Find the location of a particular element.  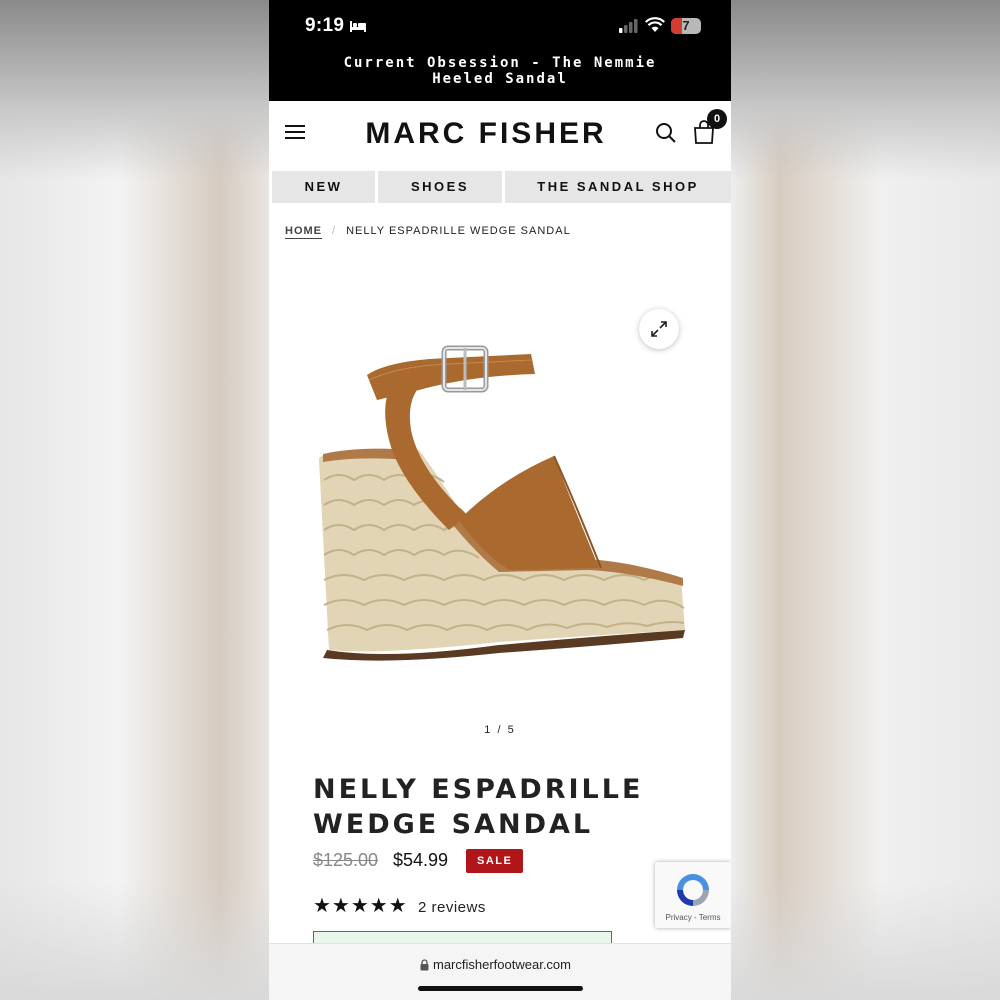

sale-badge: SALE is located at coordinates (495, 861).